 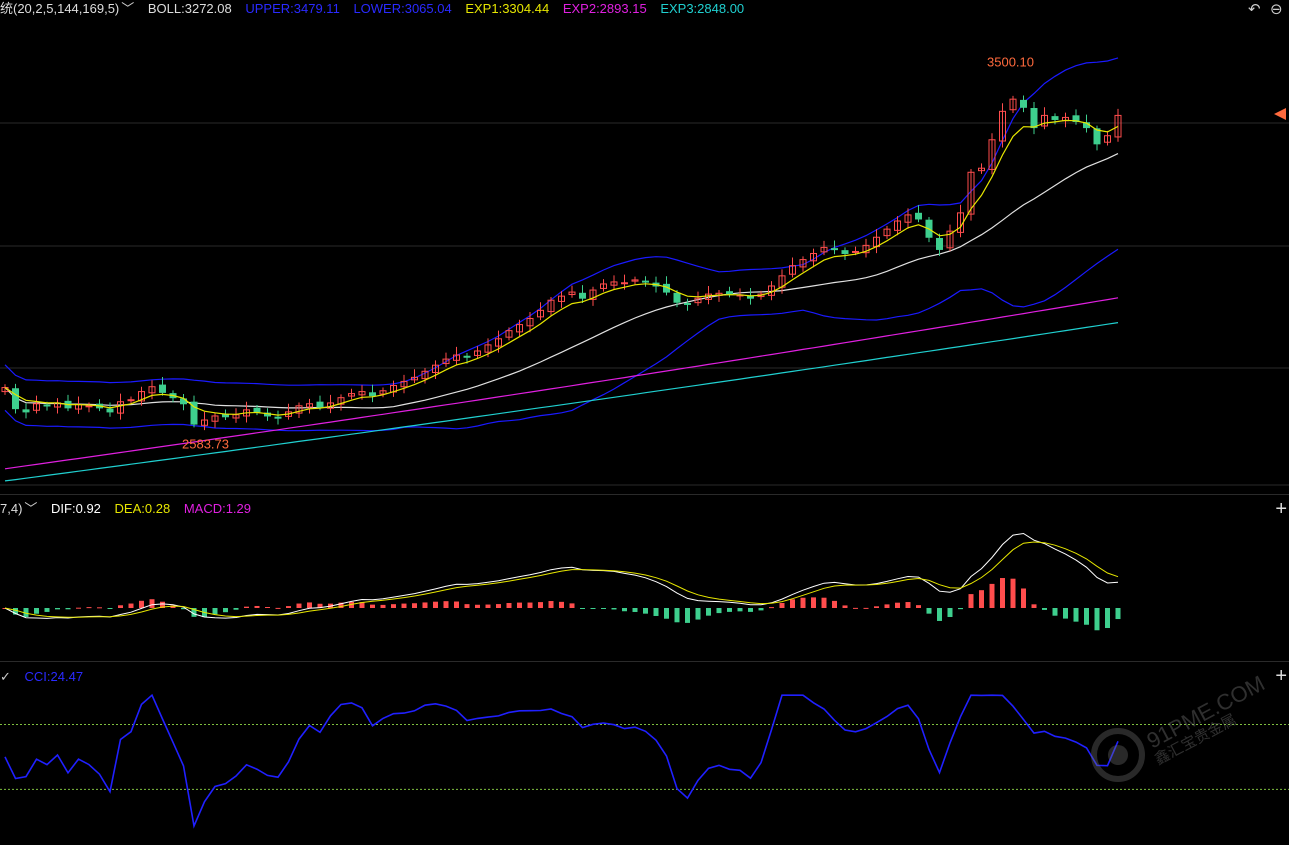 What do you see at coordinates (561, 761) in the screenshot?
I see `cci-line` at bounding box center [561, 761].